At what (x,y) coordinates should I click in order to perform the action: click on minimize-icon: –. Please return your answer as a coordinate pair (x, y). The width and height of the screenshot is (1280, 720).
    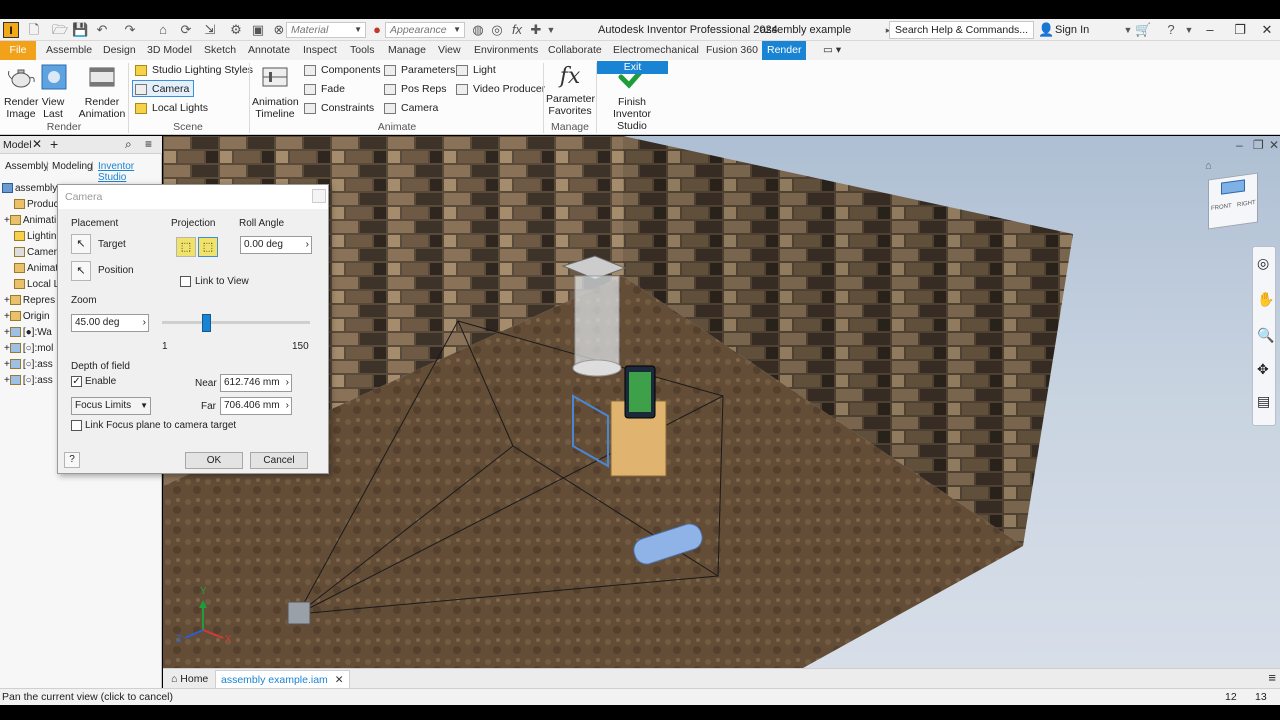
    Looking at the image, I should click on (1210, 30).